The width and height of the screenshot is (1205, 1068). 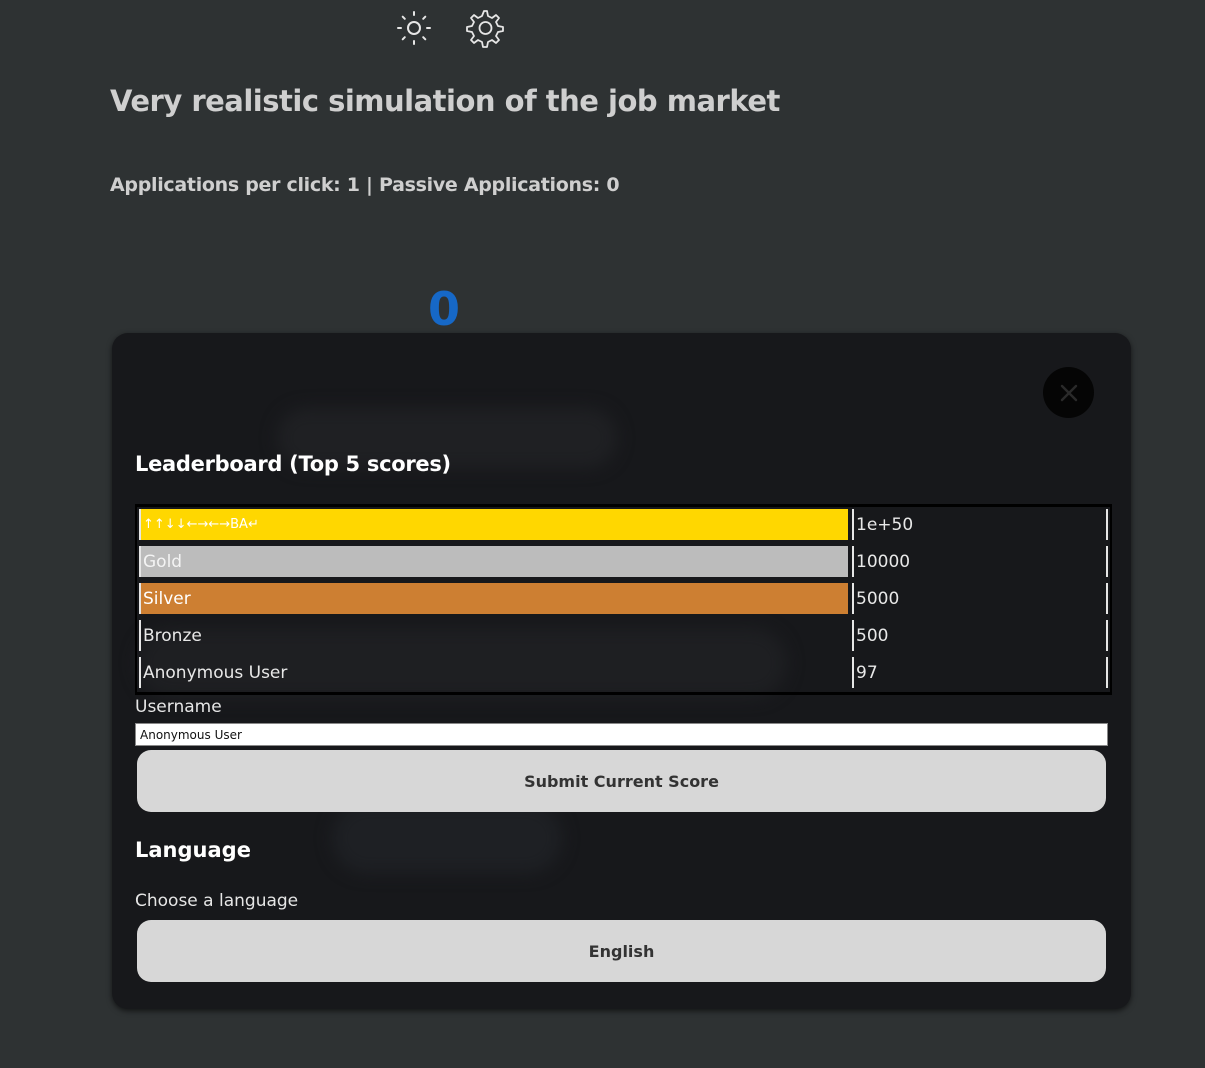 I want to click on close-icon, so click(x=1068, y=392).